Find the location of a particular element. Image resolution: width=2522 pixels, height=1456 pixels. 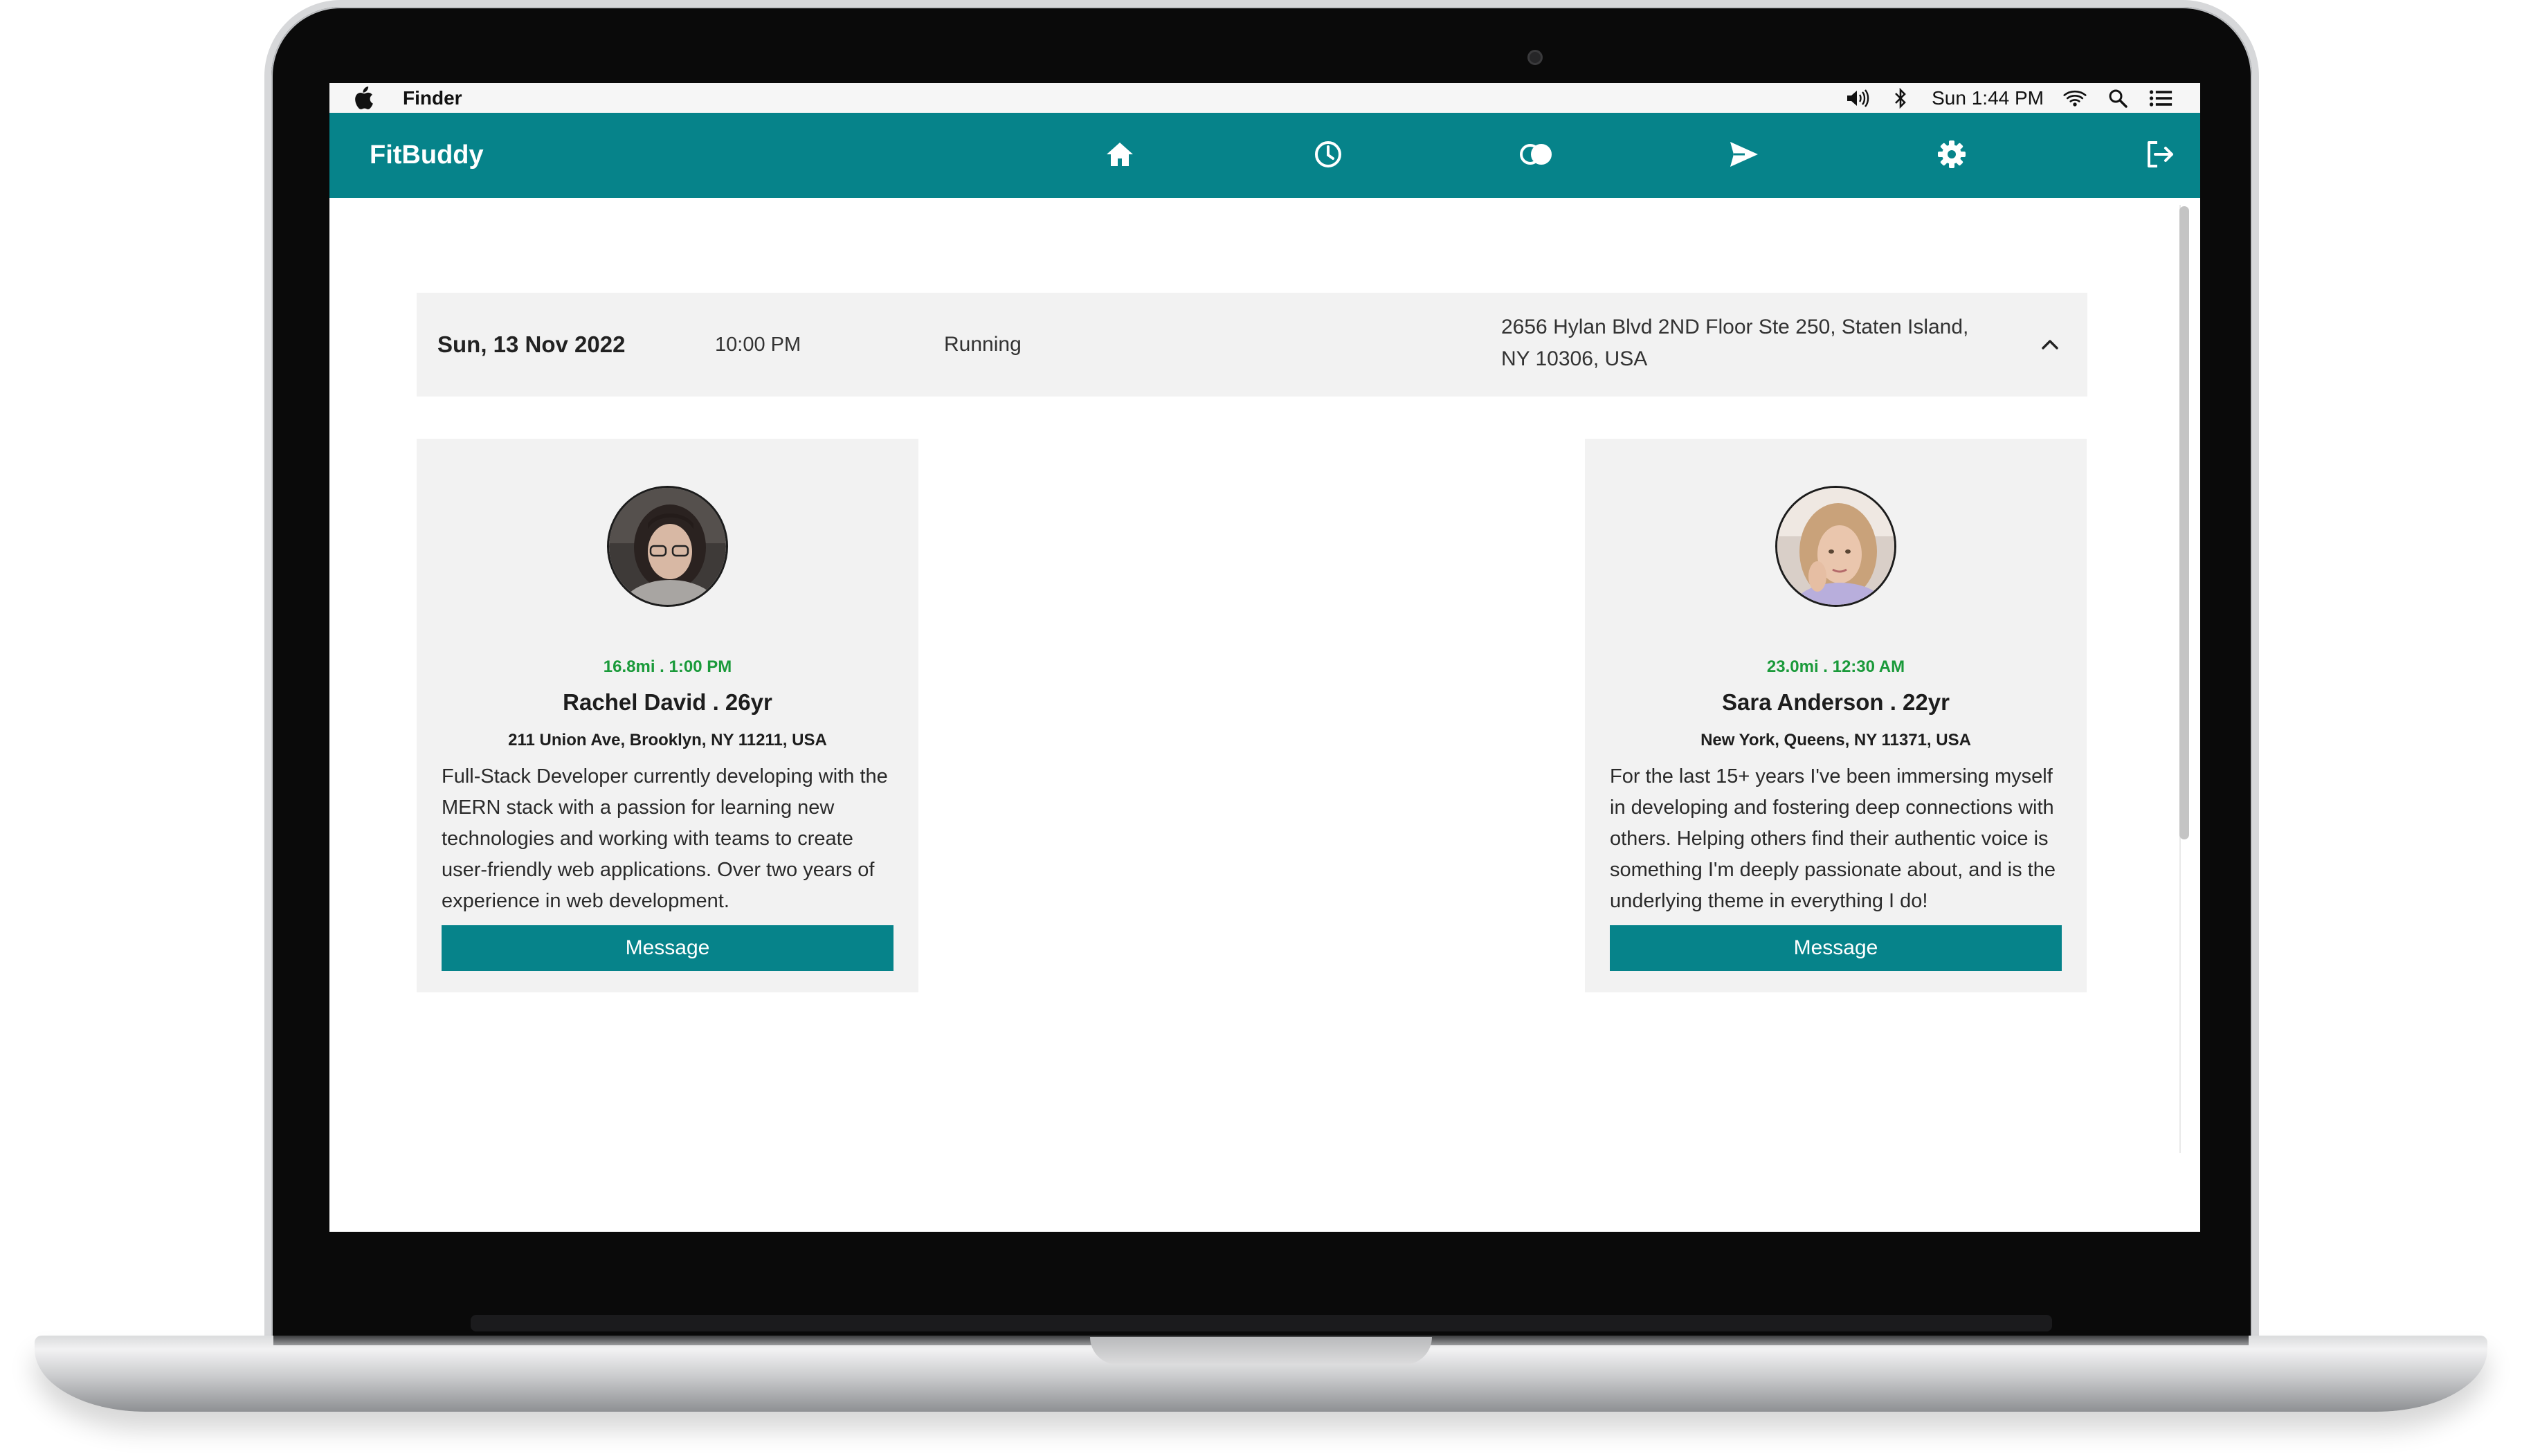

gear-icon is located at coordinates (1951, 154).